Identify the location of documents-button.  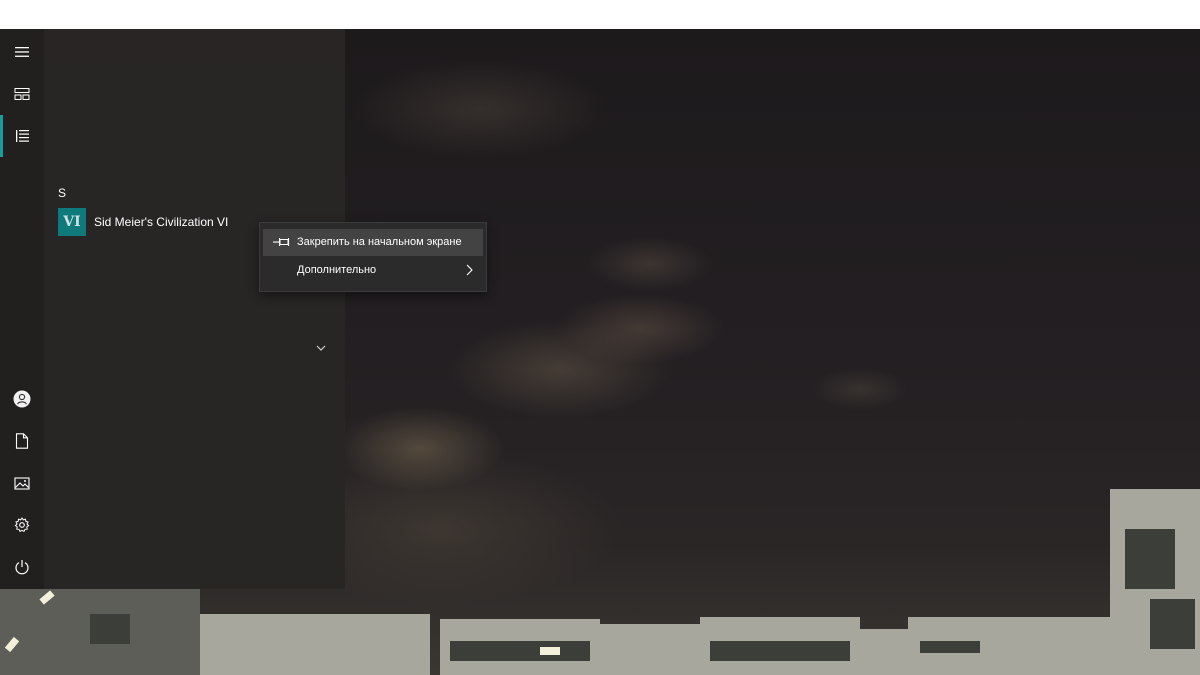
(22, 441).